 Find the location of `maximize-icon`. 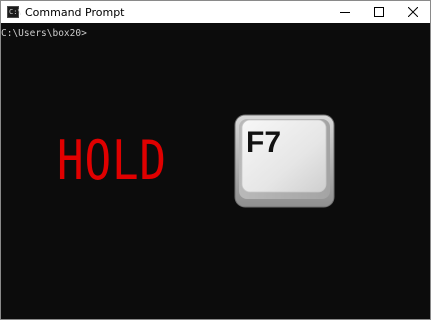

maximize-icon is located at coordinates (379, 12).